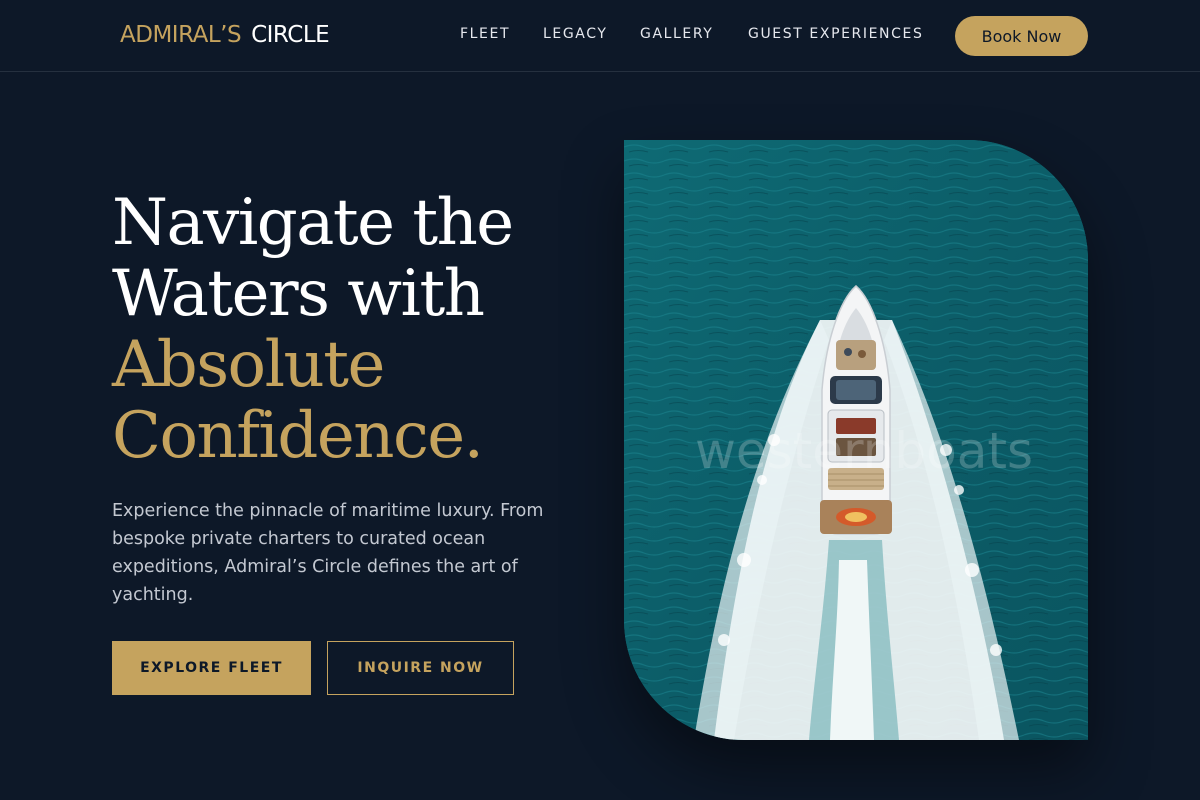 This screenshot has height=800, width=1200. Describe the element at coordinates (298, 436) in the screenshot. I see `headline-line-4: Confidence.` at that location.